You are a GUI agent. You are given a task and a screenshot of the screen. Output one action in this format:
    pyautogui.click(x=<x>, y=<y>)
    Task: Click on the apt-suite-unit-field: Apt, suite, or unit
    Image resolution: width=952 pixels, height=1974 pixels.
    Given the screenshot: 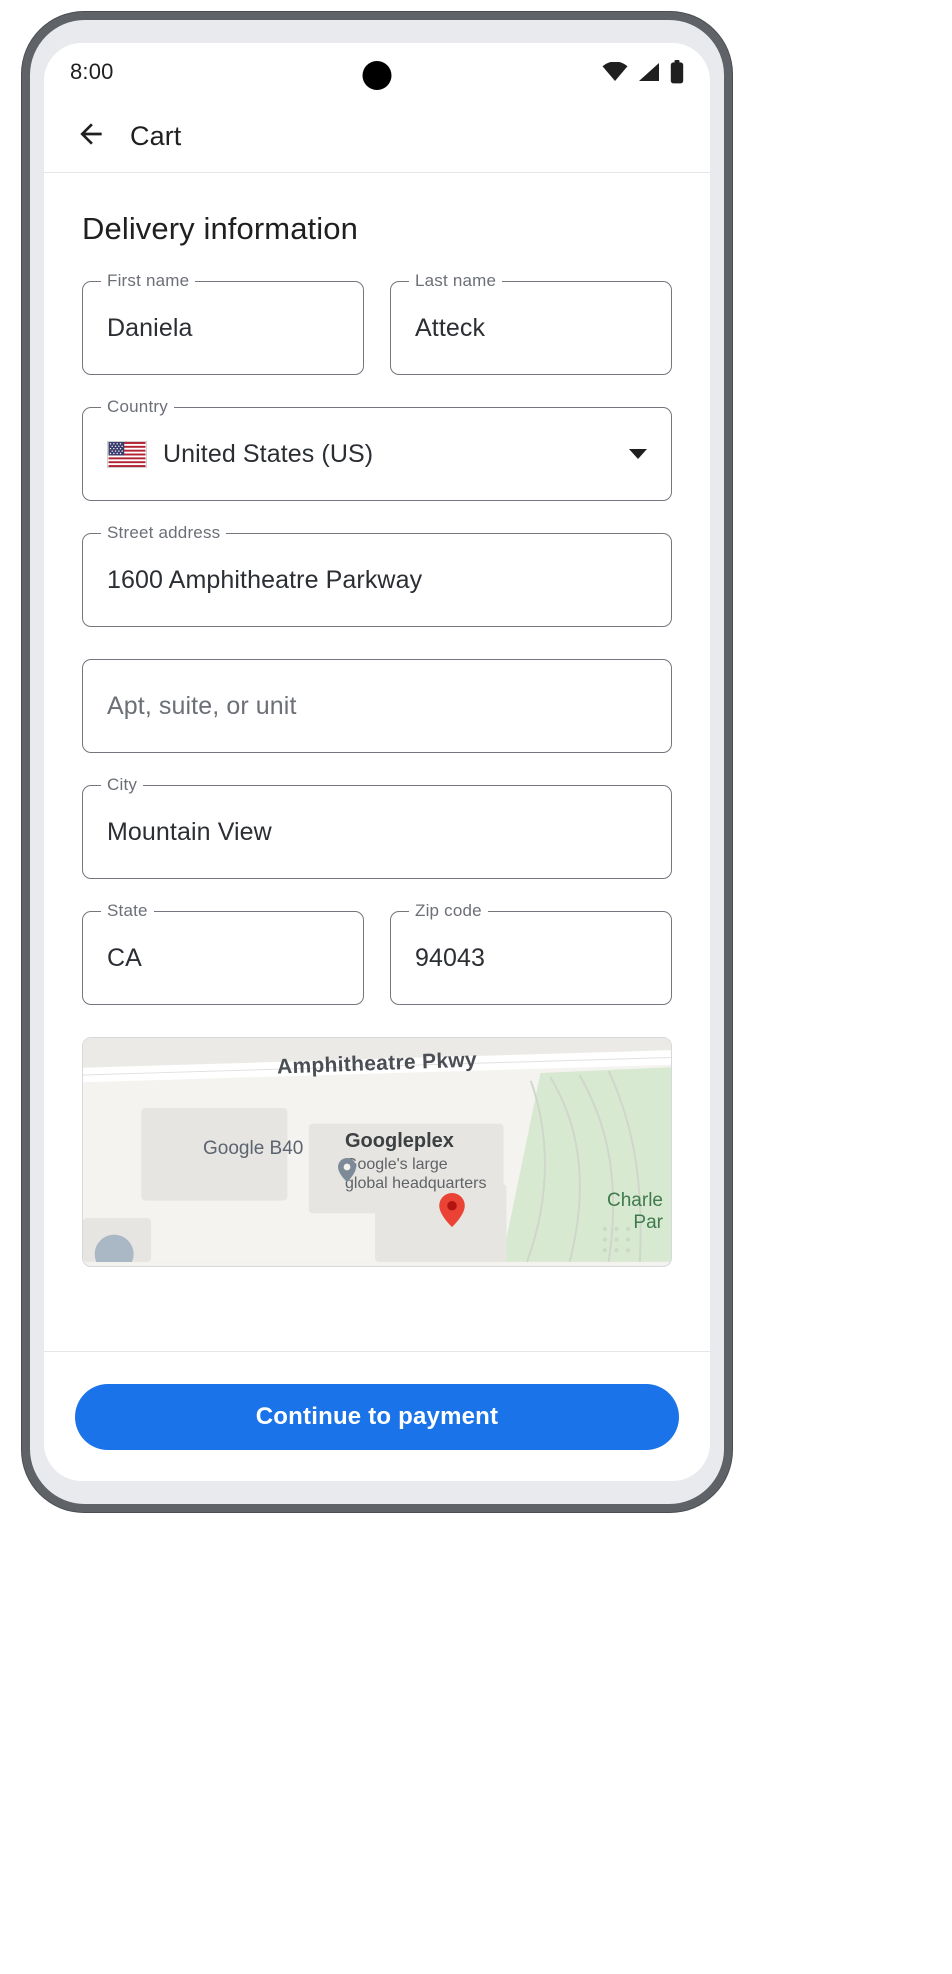 What is the action you would take?
    pyautogui.click(x=377, y=706)
    